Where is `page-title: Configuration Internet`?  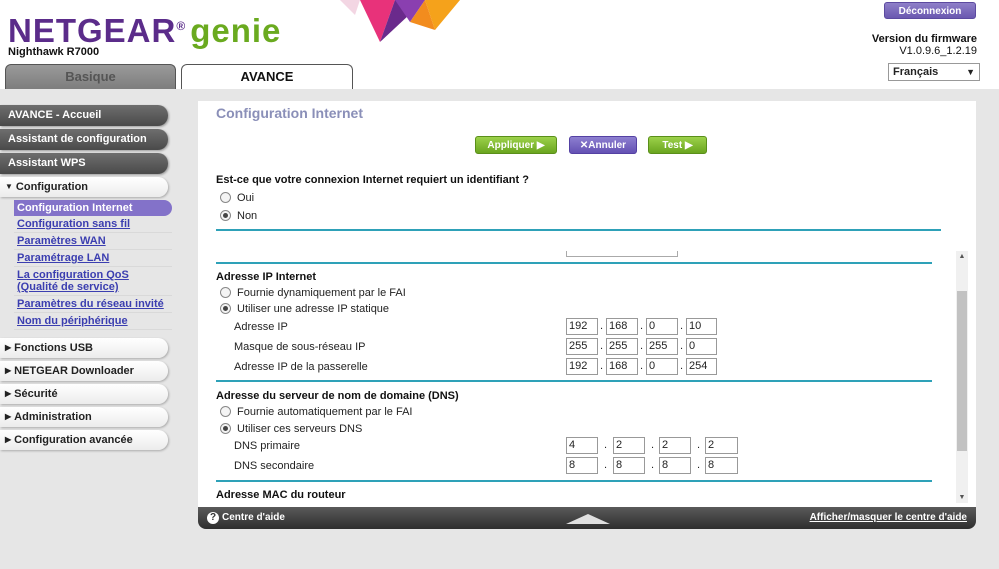
page-title: Configuration Internet is located at coordinates (289, 113).